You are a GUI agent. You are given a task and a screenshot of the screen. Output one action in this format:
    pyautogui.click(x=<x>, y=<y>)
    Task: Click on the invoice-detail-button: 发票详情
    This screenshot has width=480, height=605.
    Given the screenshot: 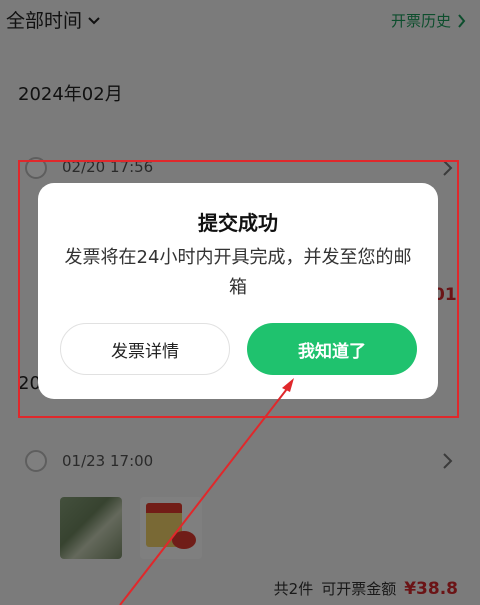 What is the action you would take?
    pyautogui.click(x=145, y=349)
    